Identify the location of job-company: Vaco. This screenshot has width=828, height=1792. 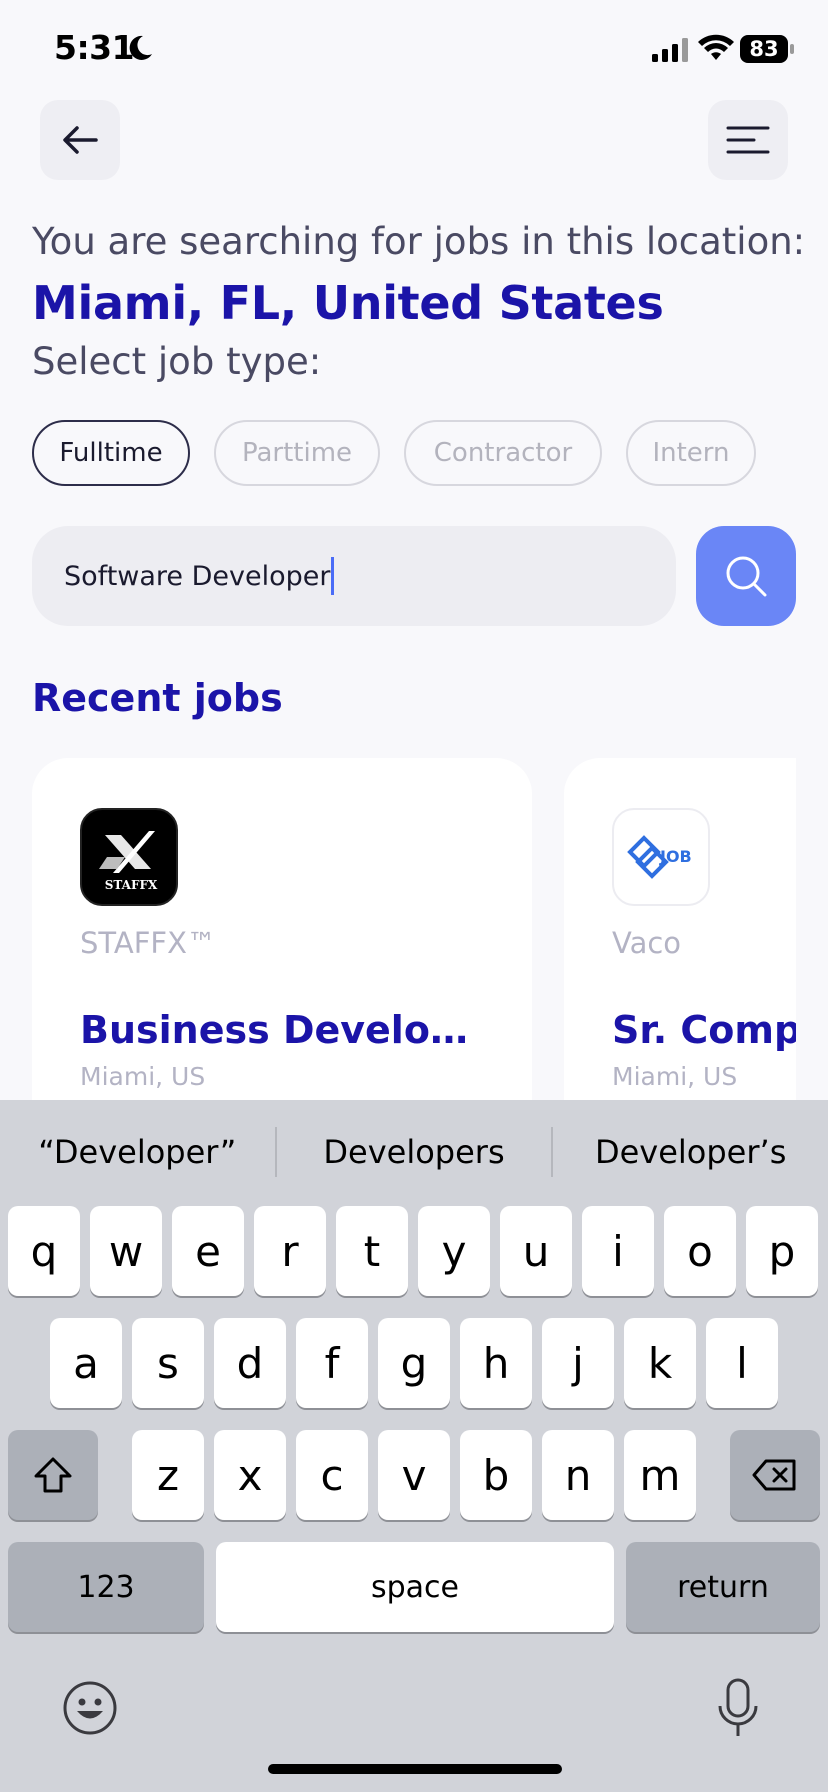
(647, 943).